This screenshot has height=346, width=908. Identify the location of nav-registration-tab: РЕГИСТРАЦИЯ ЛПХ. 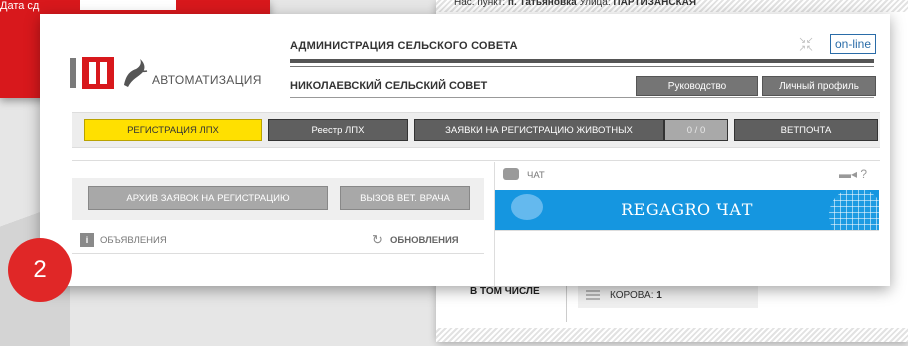
(173, 130).